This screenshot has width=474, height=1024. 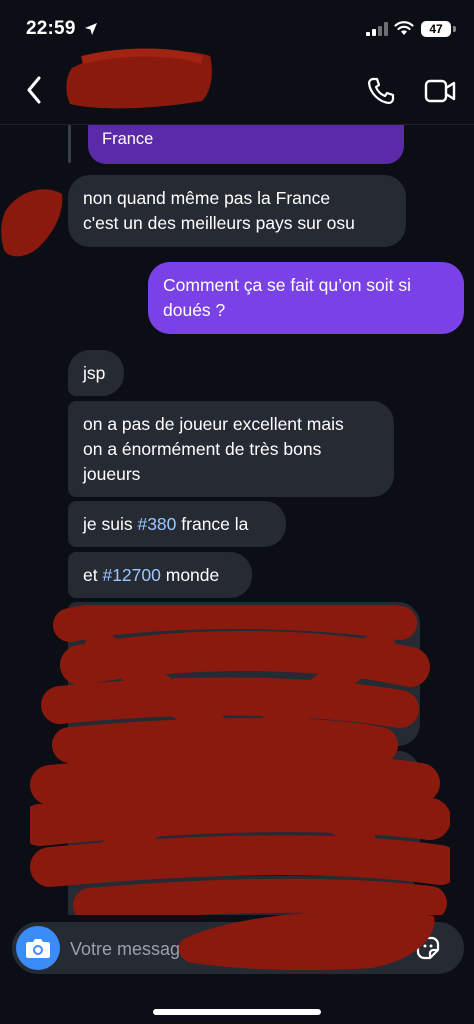 What do you see at coordinates (32, 223) in the screenshot?
I see `avatar-redaction` at bounding box center [32, 223].